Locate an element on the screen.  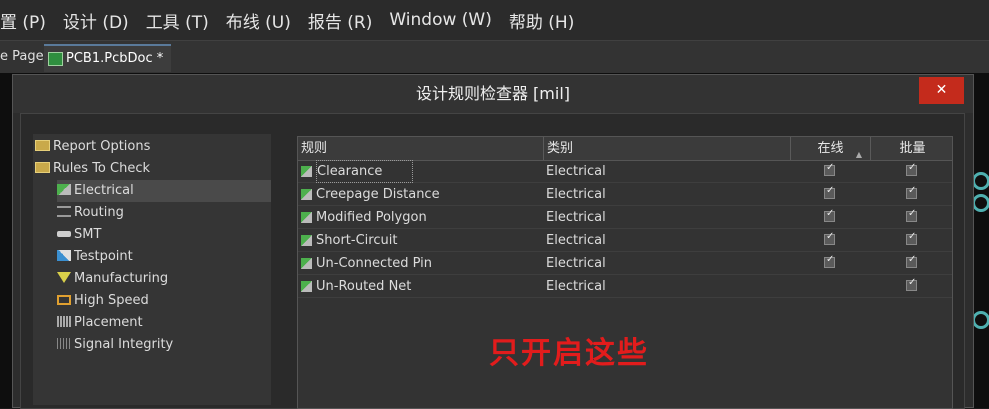
tree-item-electrical: Electrical is located at coordinates (164, 191).